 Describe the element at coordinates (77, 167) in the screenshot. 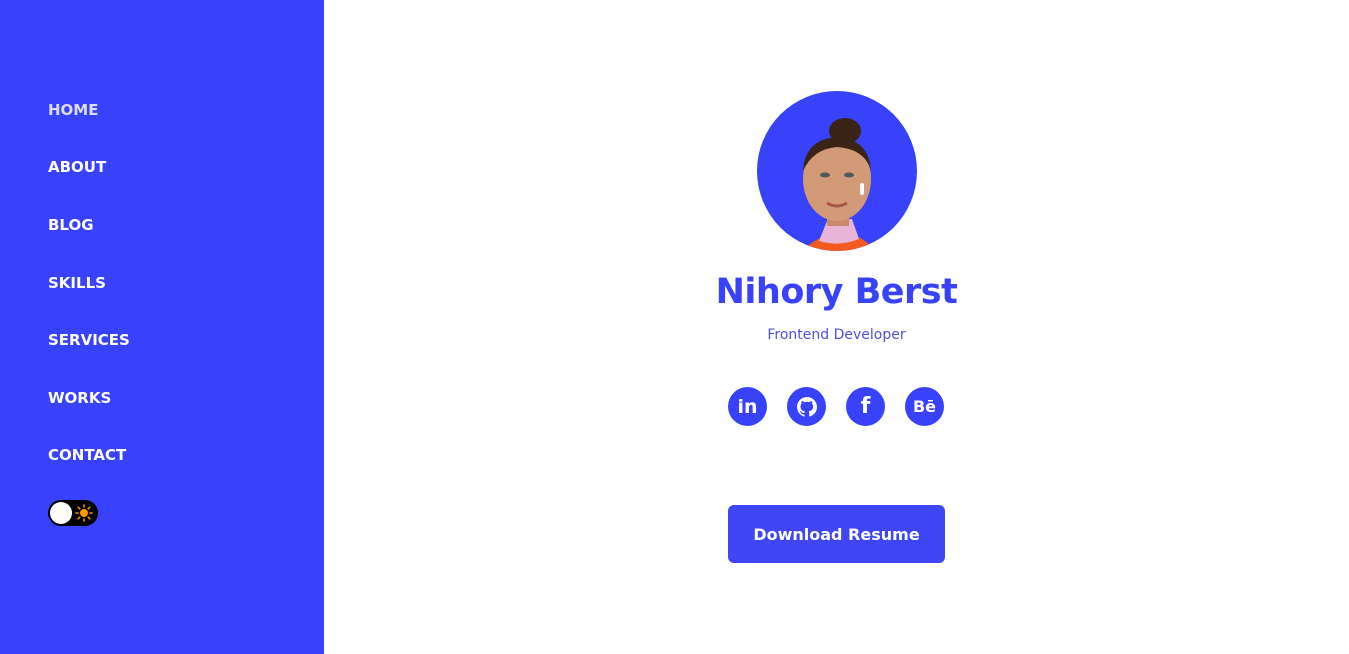

I see `nav-item-about: ABOUT` at that location.